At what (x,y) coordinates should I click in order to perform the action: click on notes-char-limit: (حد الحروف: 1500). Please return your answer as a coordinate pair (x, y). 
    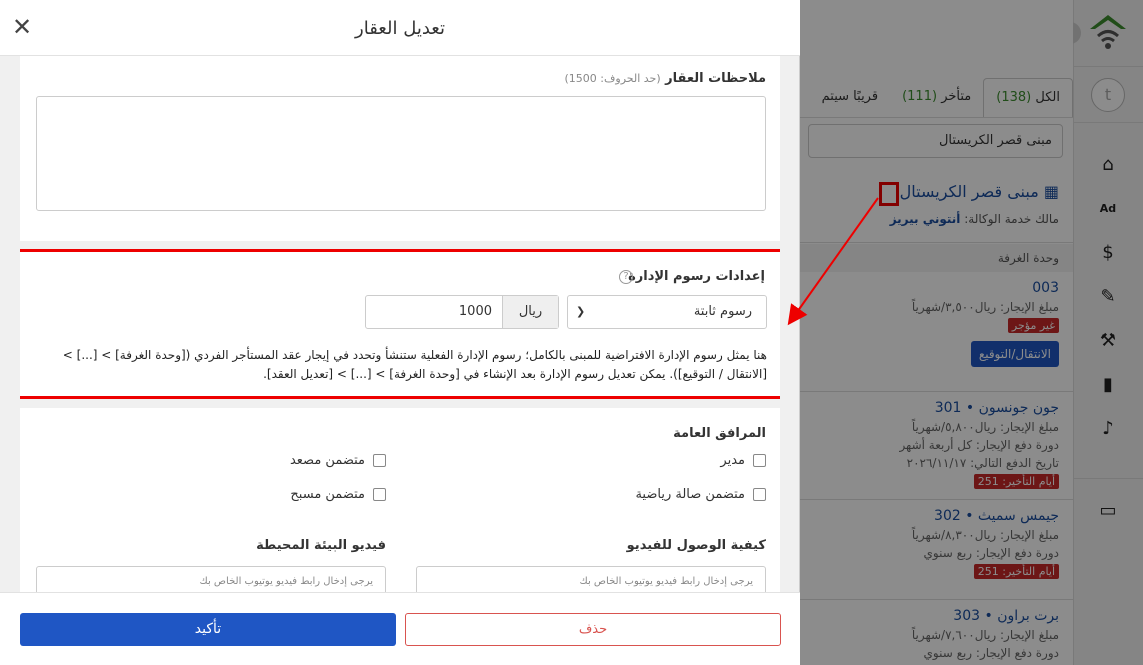
    Looking at the image, I should click on (612, 78).